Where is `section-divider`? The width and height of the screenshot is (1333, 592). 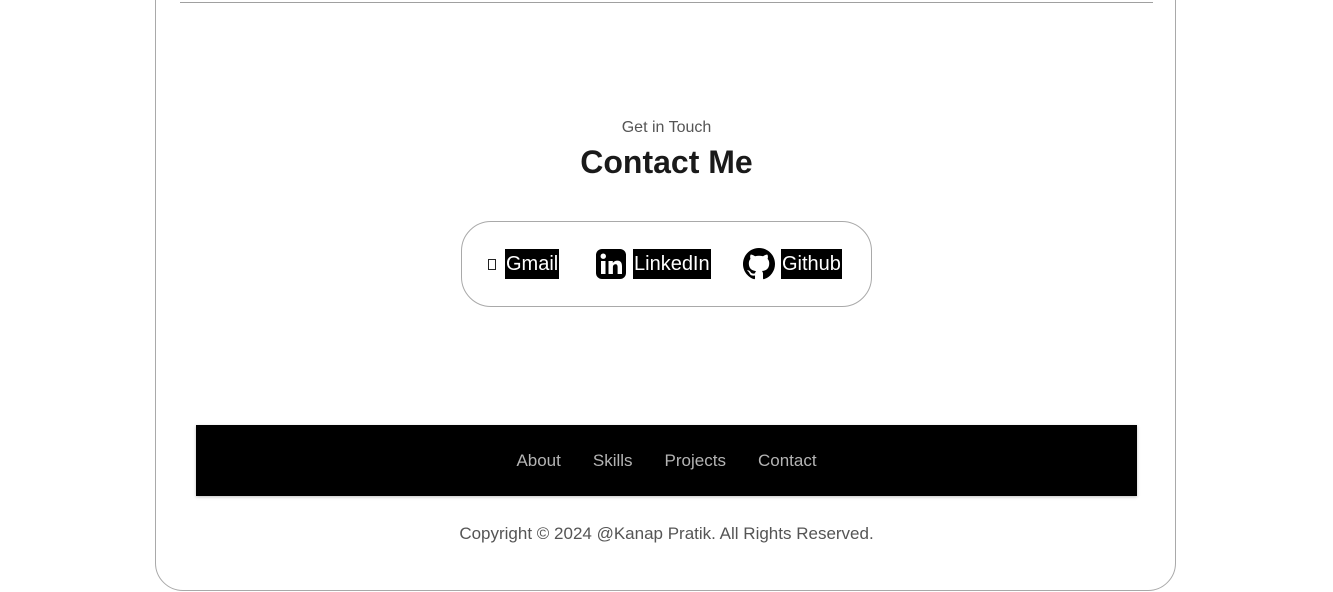
section-divider is located at coordinates (666, 2).